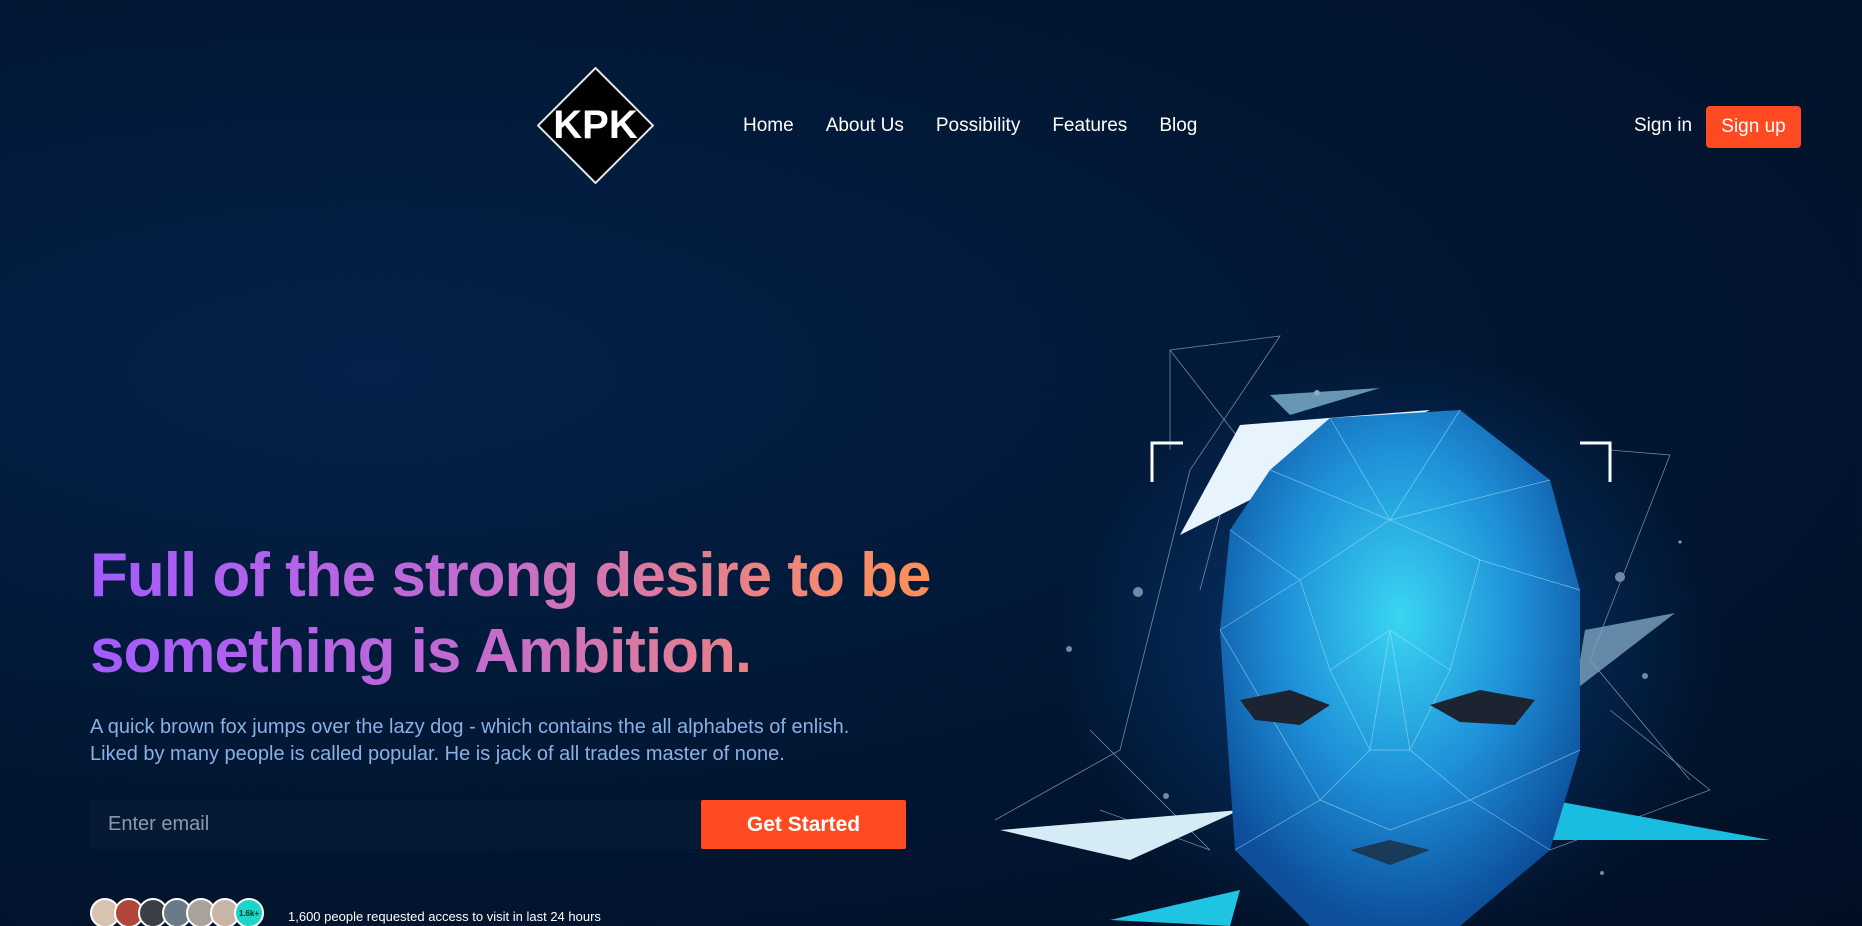 This screenshot has height=926, width=1862. I want to click on logo-text: KPK, so click(595, 125).